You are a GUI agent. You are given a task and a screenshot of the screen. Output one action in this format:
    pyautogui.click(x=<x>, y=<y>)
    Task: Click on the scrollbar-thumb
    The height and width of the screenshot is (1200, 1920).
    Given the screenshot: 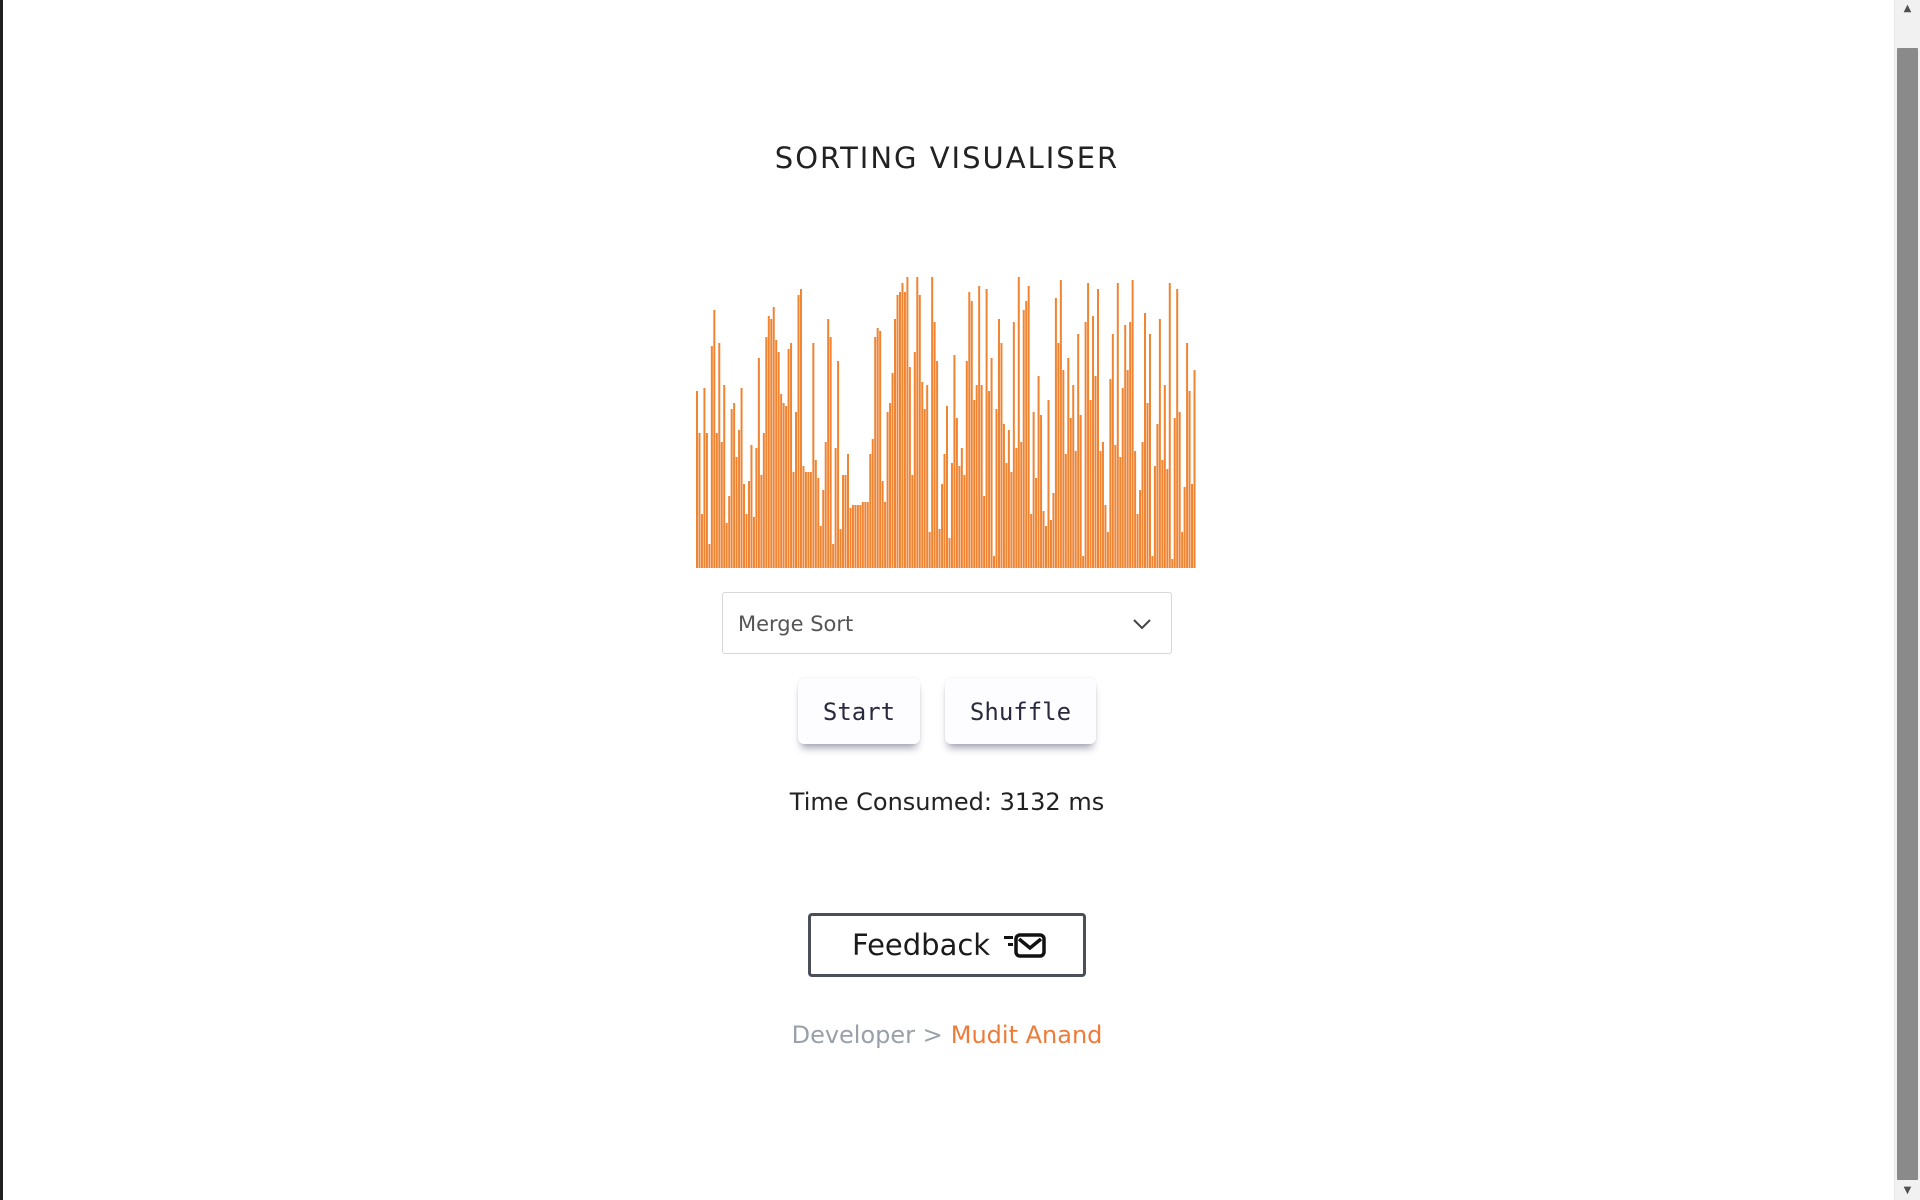 What is the action you would take?
    pyautogui.click(x=1907, y=614)
    